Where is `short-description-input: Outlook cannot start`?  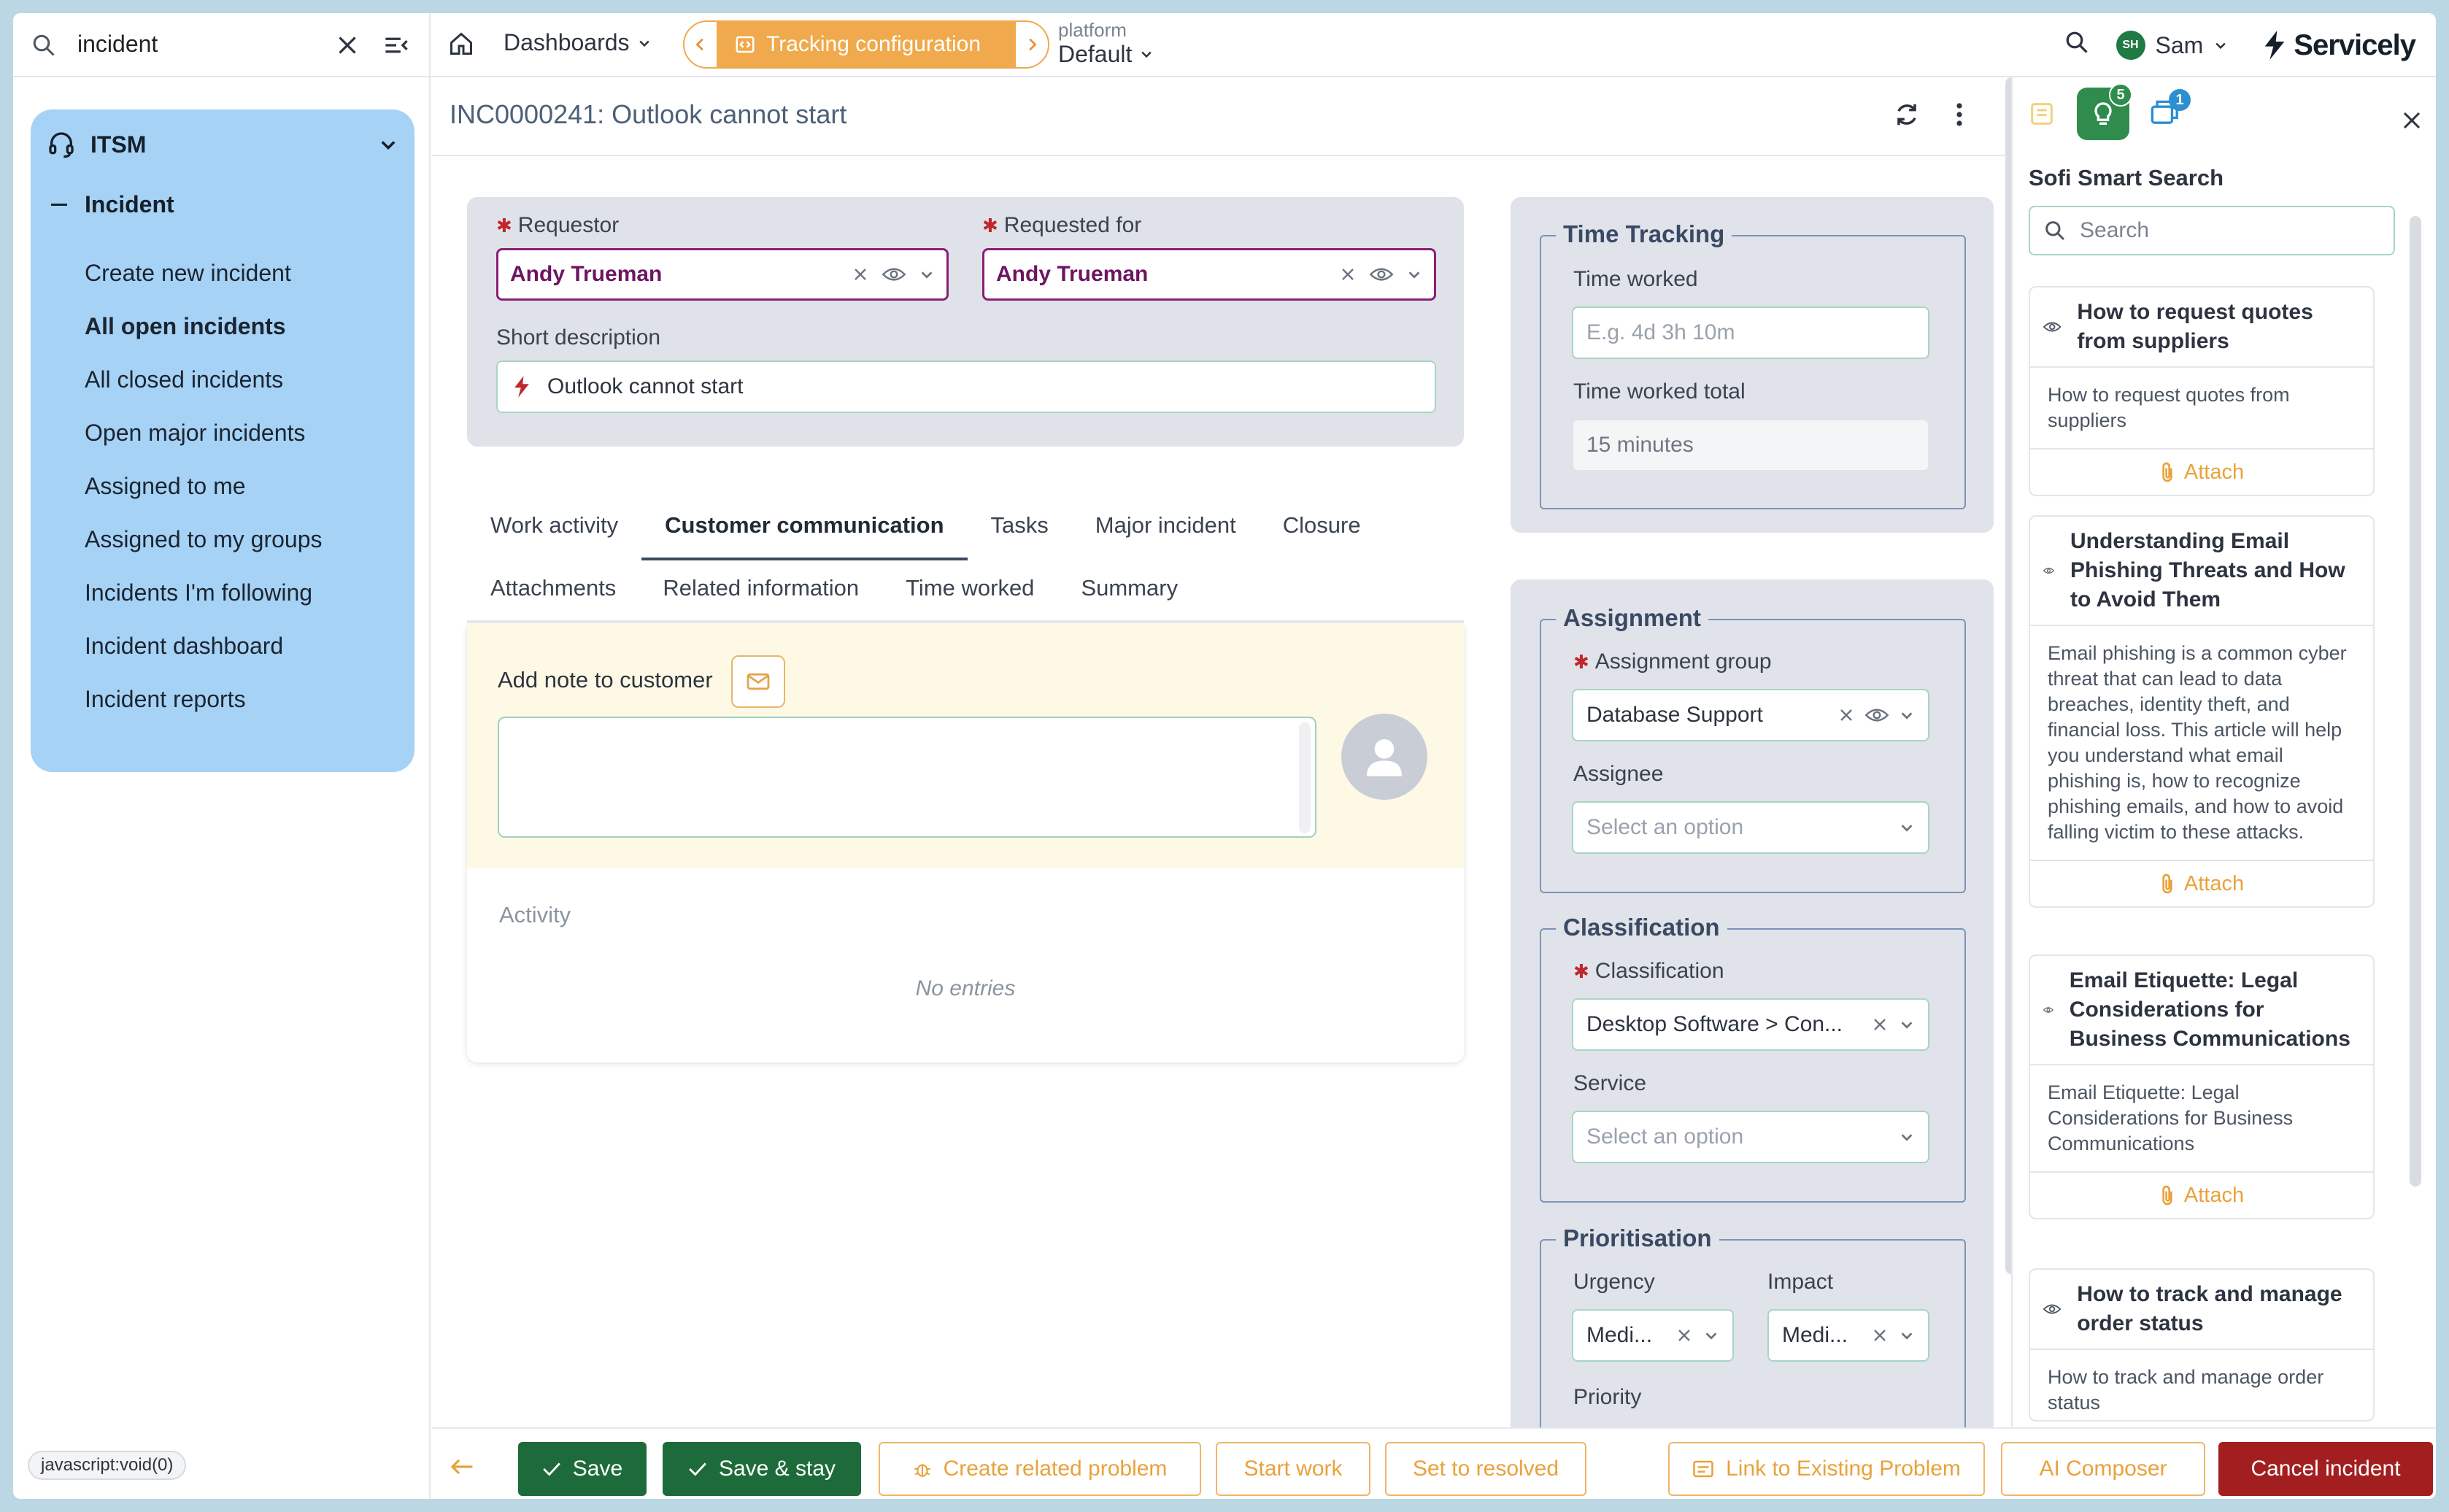 short-description-input: Outlook cannot start is located at coordinates (966, 386).